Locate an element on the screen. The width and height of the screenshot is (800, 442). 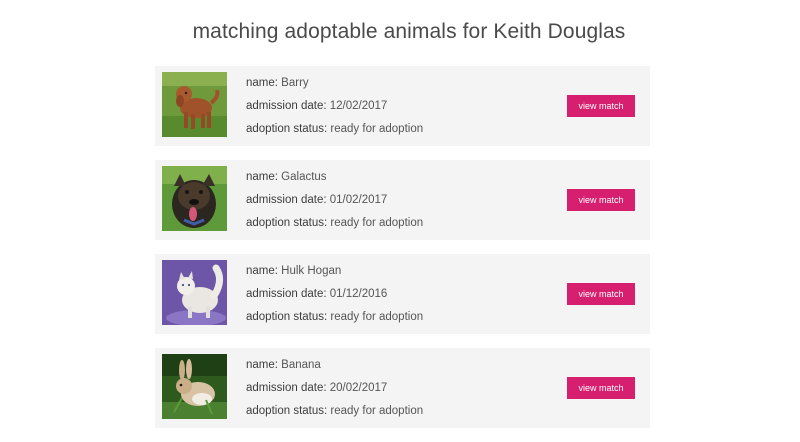
name-row: name: Galactus is located at coordinates (334, 181).